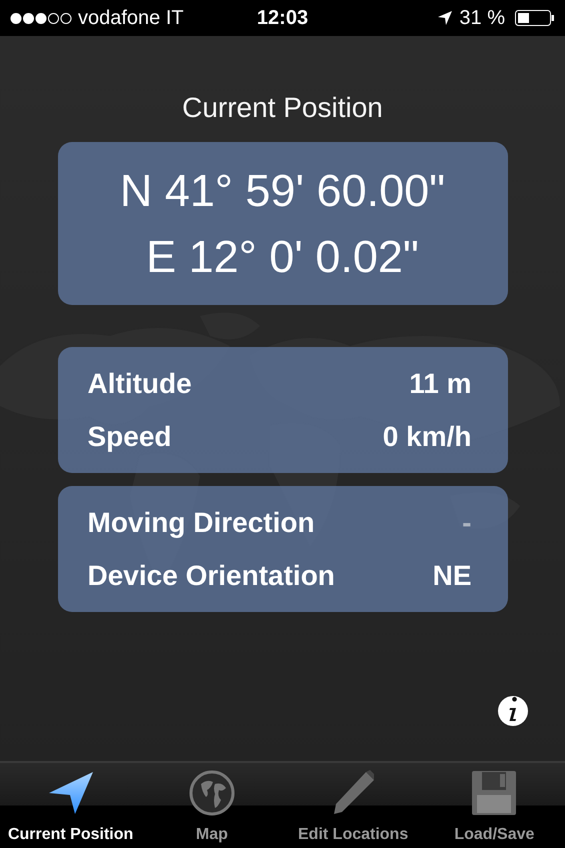 This screenshot has width=565, height=848. Describe the element at coordinates (130, 436) in the screenshot. I see `field-label: Speed` at that location.